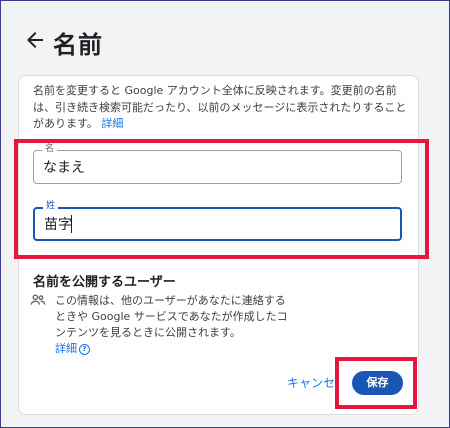 Image resolution: width=450 pixels, height=428 pixels. Describe the element at coordinates (112, 123) in the screenshot. I see `description-details-link: 詳細` at that location.